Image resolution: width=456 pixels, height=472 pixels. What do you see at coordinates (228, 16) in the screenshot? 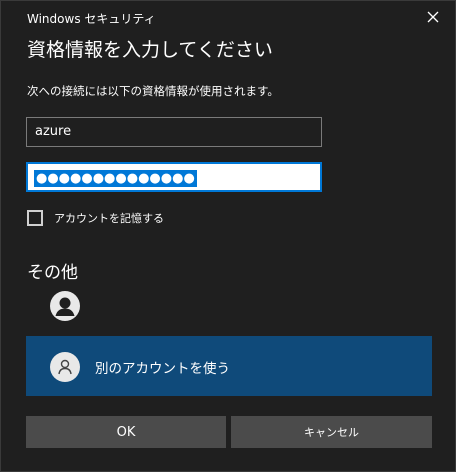
I see `title-bar: Windows セキュリティ` at bounding box center [228, 16].